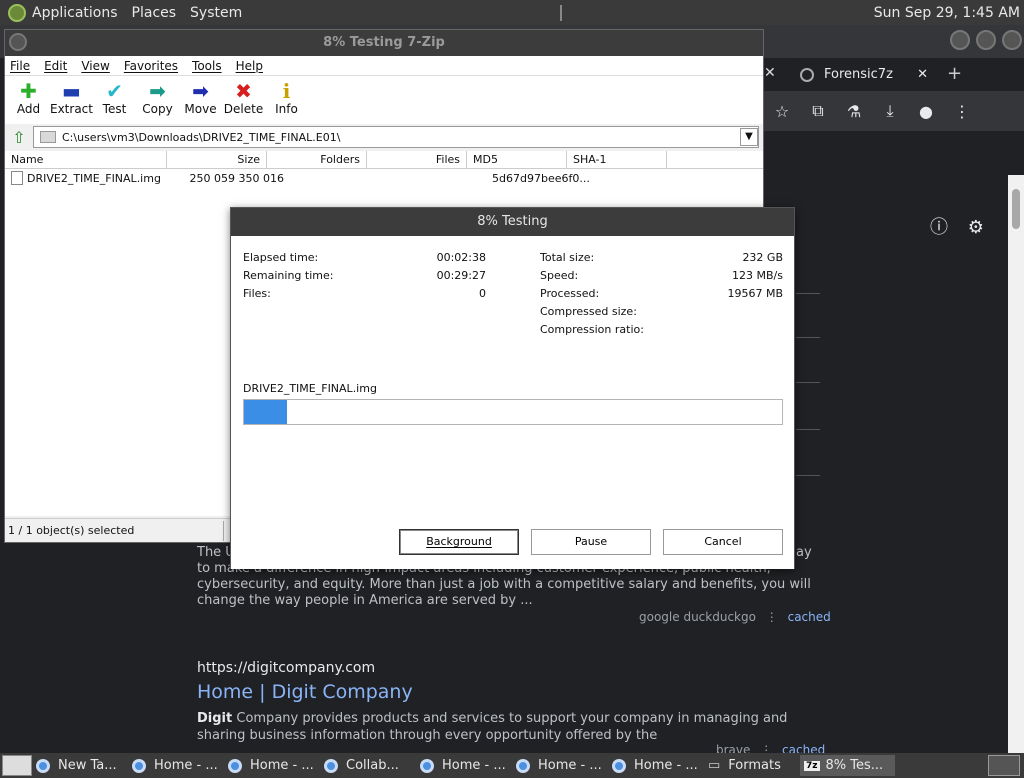  What do you see at coordinates (976, 227) in the screenshot?
I see `gear-icon: ⚙` at bounding box center [976, 227].